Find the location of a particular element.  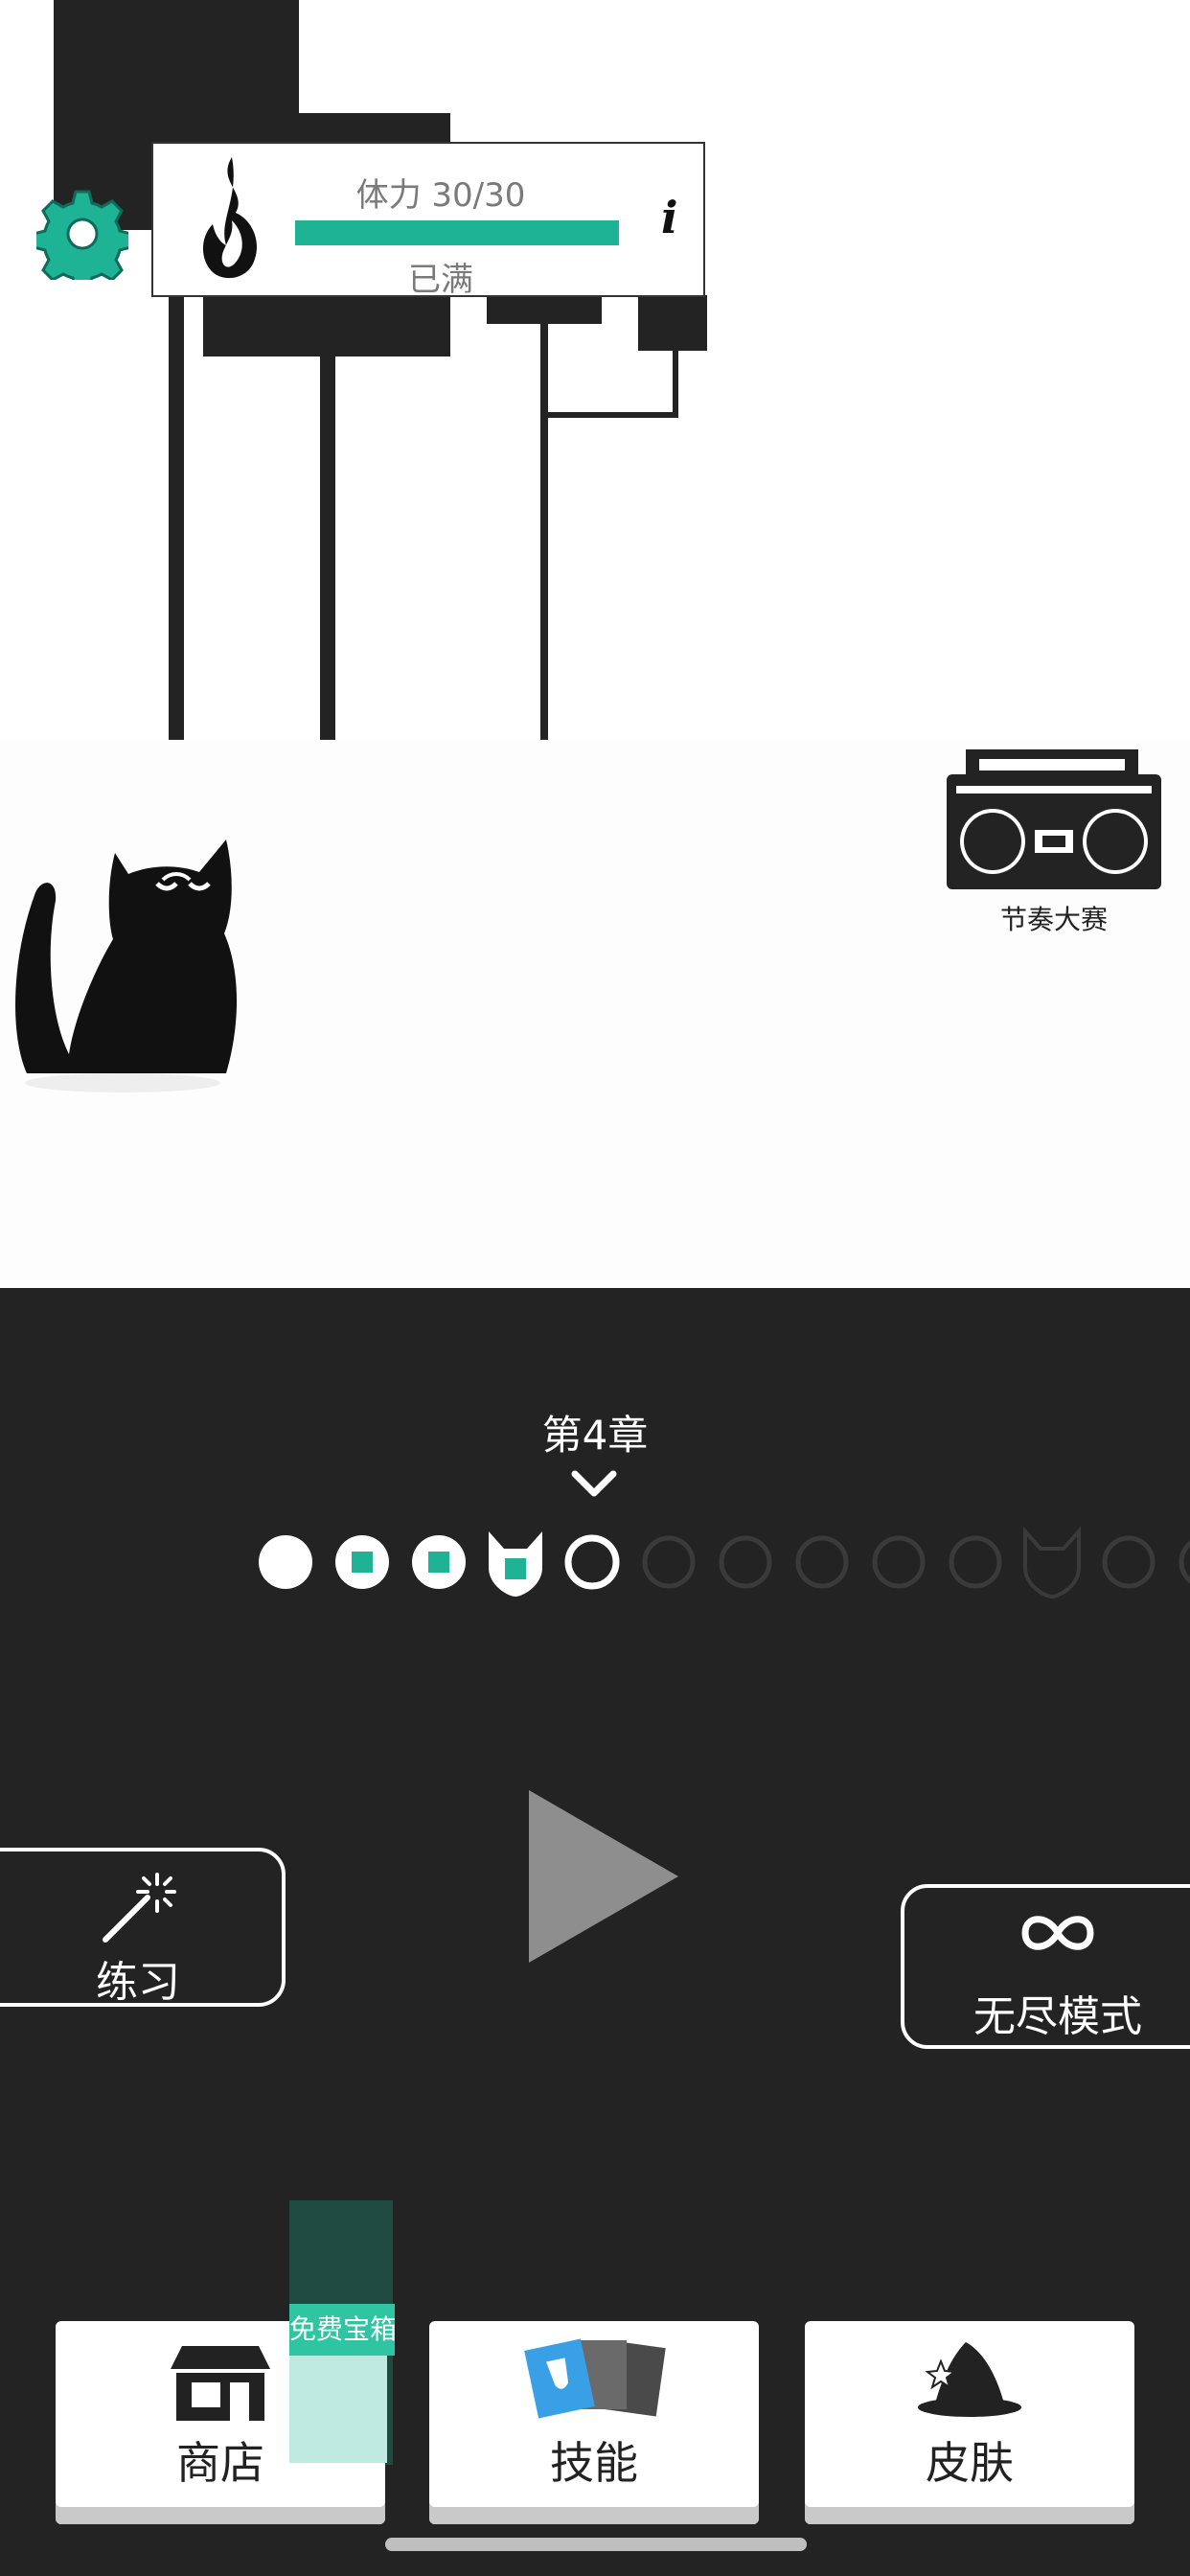

practice-label: 练习 is located at coordinates (138, 1982).